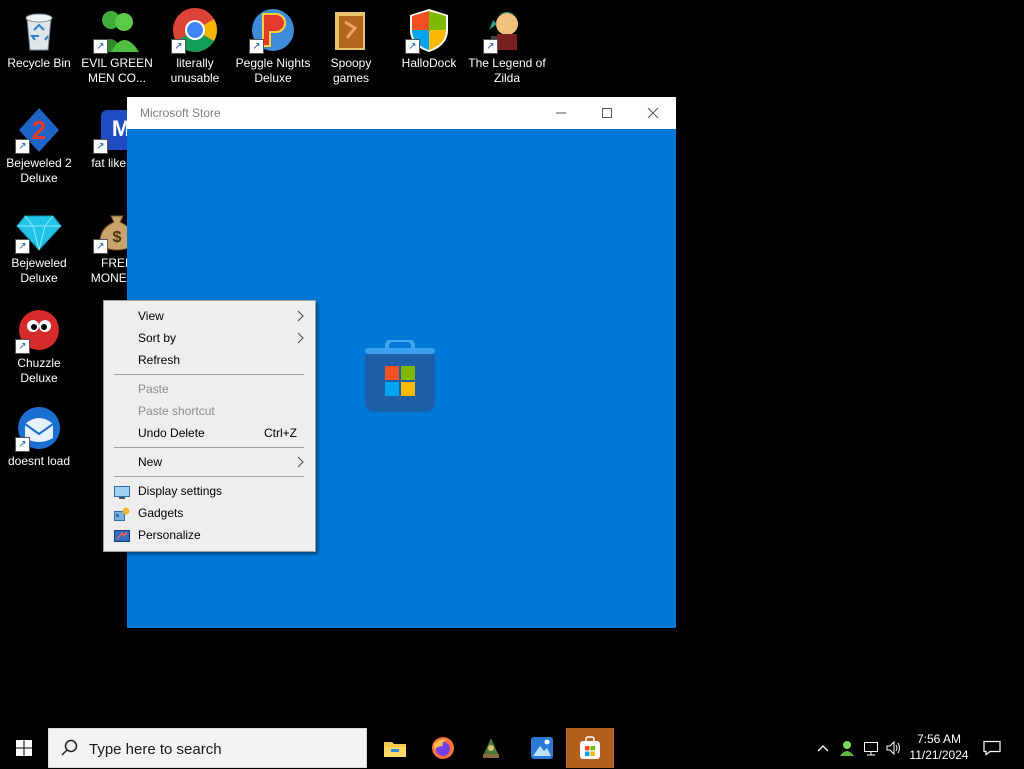 This screenshot has width=1024, height=769. Describe the element at coordinates (159, 360) in the screenshot. I see `menu-item-label: Refresh` at that location.